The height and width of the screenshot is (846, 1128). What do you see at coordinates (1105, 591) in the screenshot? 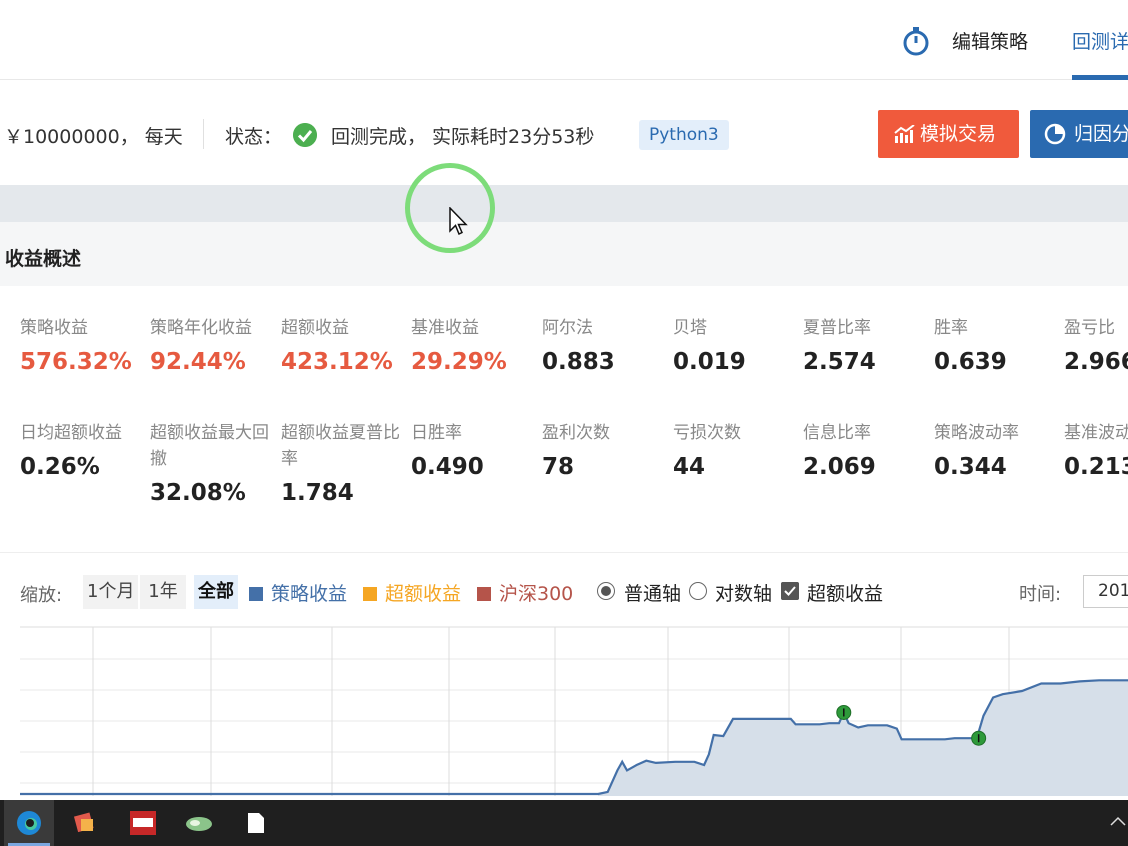
I see `time-start-input: 201` at bounding box center [1105, 591].